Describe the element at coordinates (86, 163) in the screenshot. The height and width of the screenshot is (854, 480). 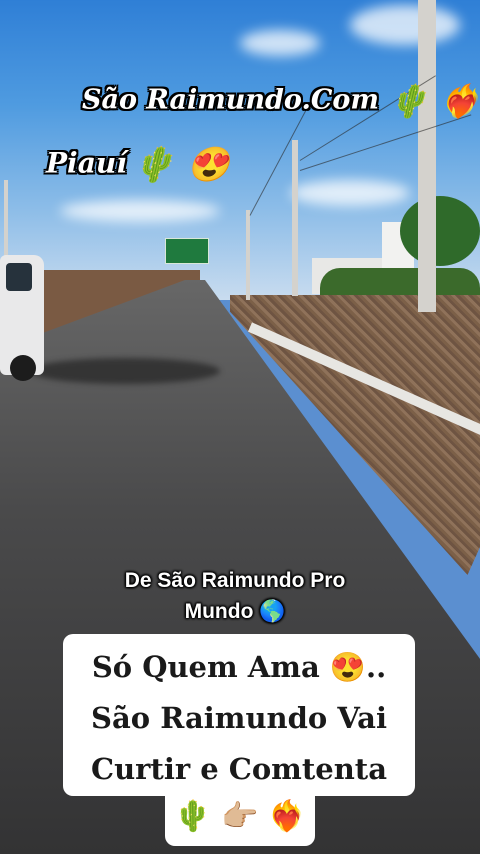
I see `region-text: Piauí` at that location.